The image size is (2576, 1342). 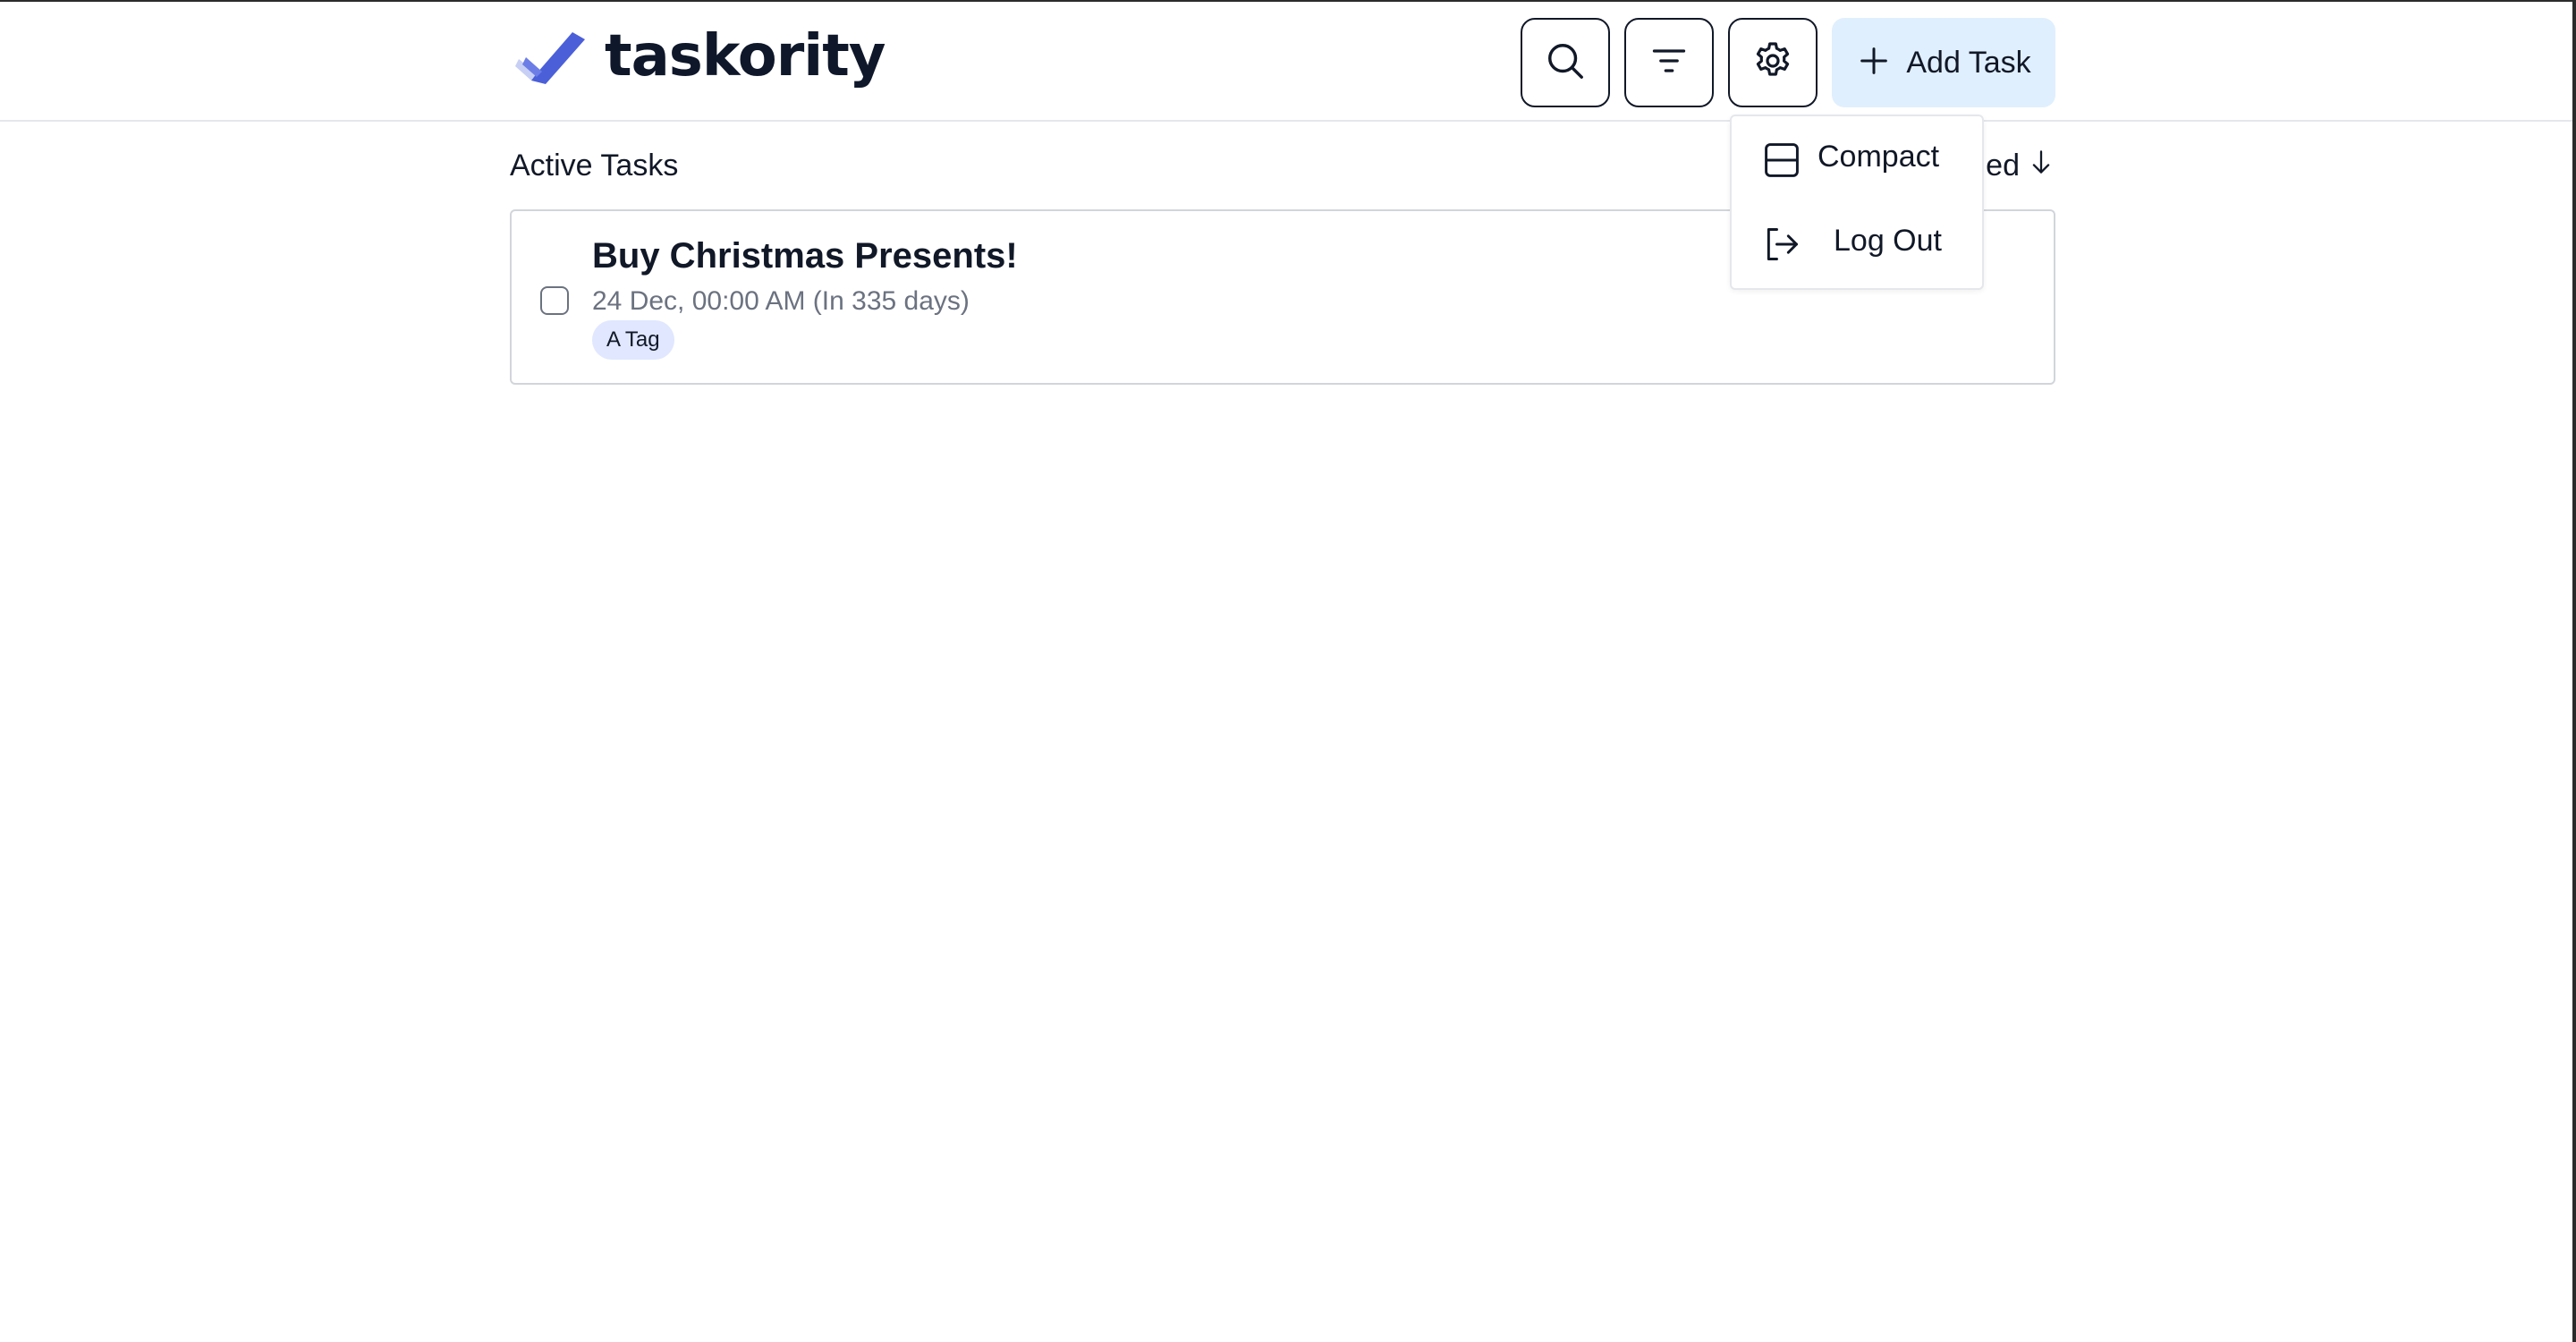 I want to click on gear-icon, so click(x=1772, y=63).